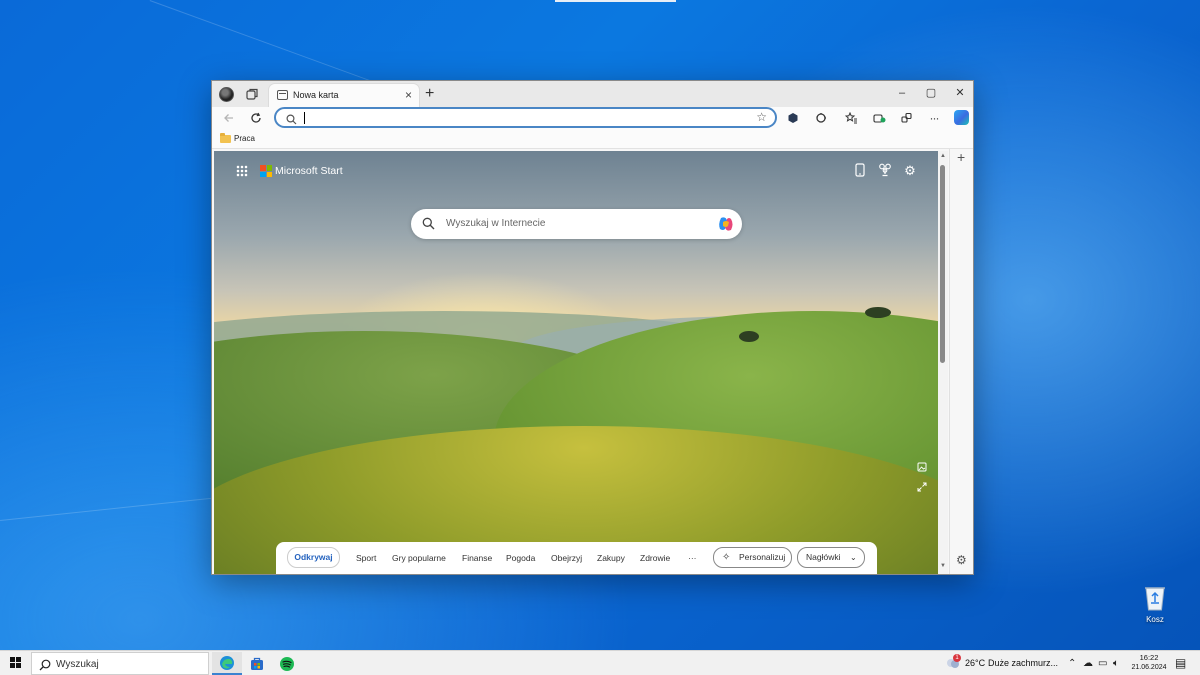 Image resolution: width=1200 pixels, height=675 pixels. Describe the element at coordinates (477, 558) in the screenshot. I see `nav-tab-finanse: Finanse` at that location.